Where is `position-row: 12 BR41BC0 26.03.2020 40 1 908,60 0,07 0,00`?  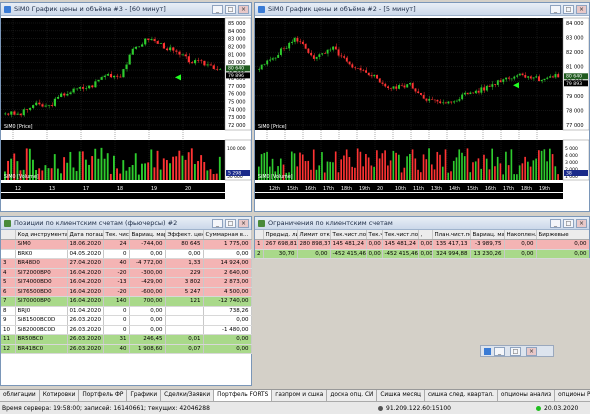 position-row: 12 BR41BC0 26.03.2020 40 1 908,60 0,07 0,00 is located at coordinates (126, 349).